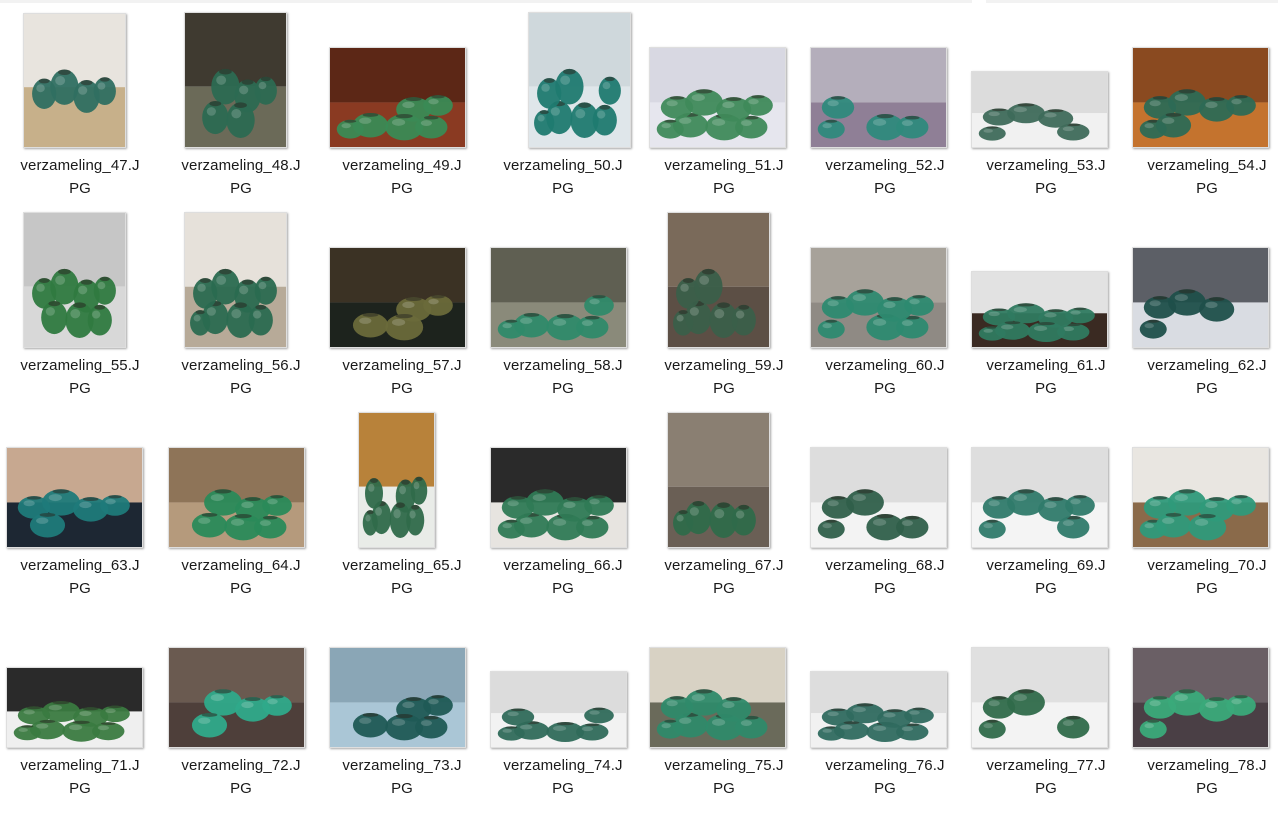 This screenshot has width=1278, height=813. I want to click on file-item: verzameling_66.J PG, so click(563, 512).